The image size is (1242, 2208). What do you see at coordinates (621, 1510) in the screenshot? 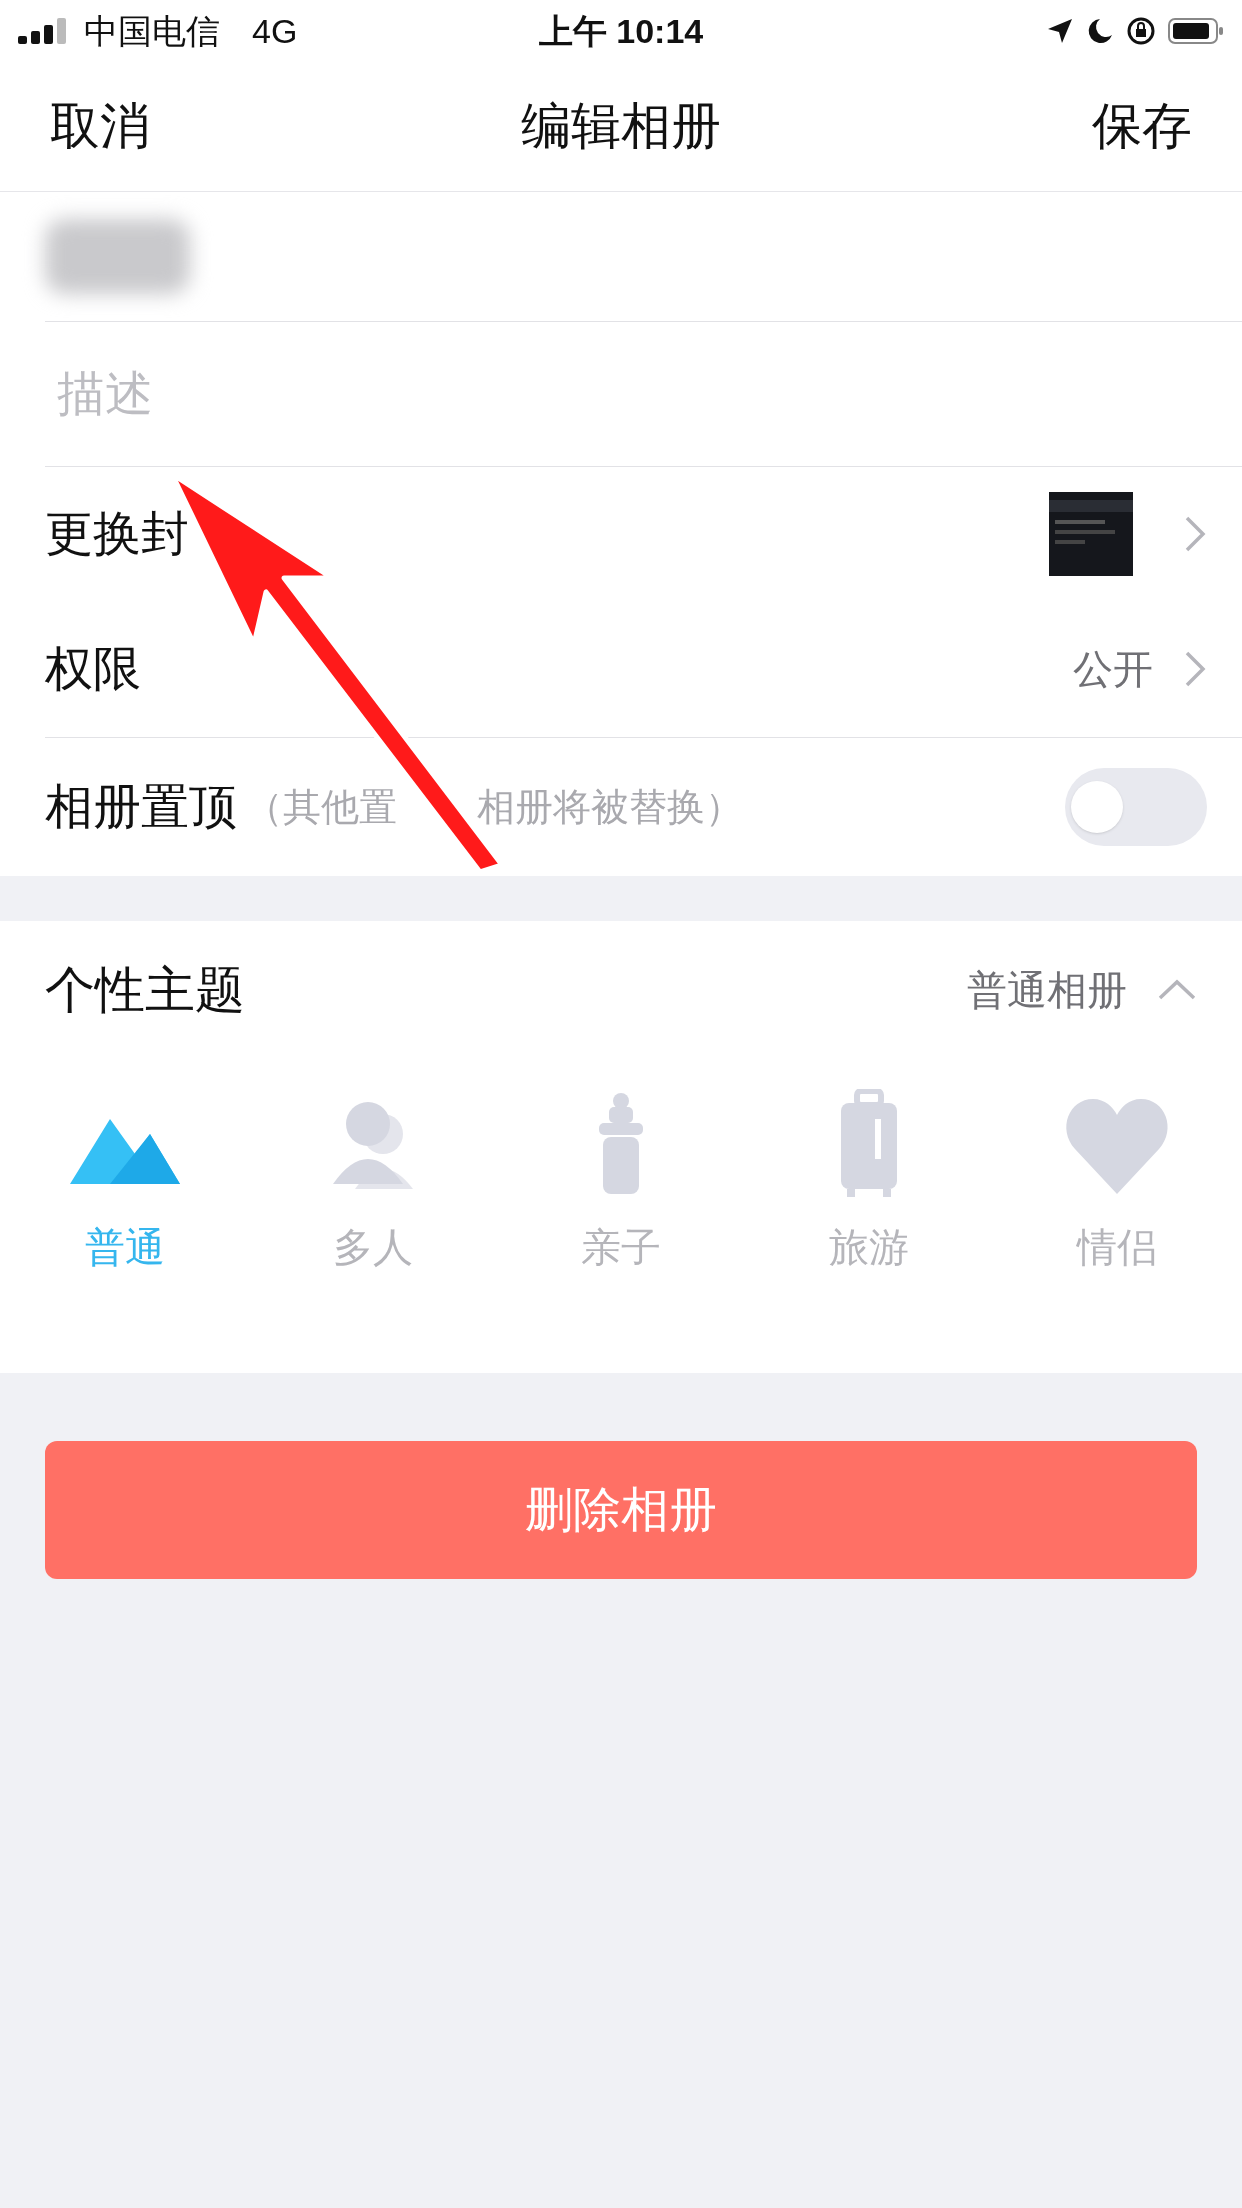
I see `delete-album-button: 删除相册` at bounding box center [621, 1510].